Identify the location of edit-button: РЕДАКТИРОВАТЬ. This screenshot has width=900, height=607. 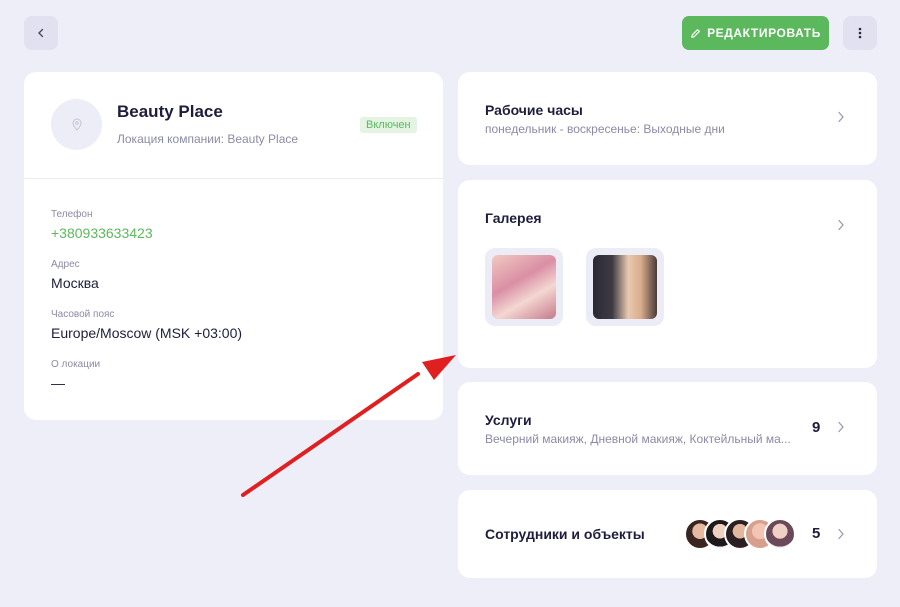
(755, 33).